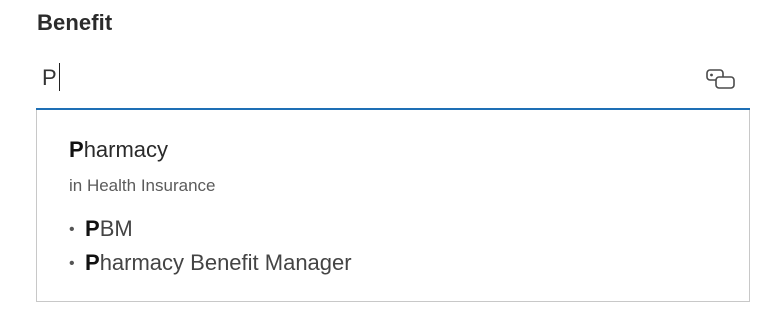 The image size is (771, 327). I want to click on alias-item: • Pharmacy Benefit Manager, so click(210, 263).